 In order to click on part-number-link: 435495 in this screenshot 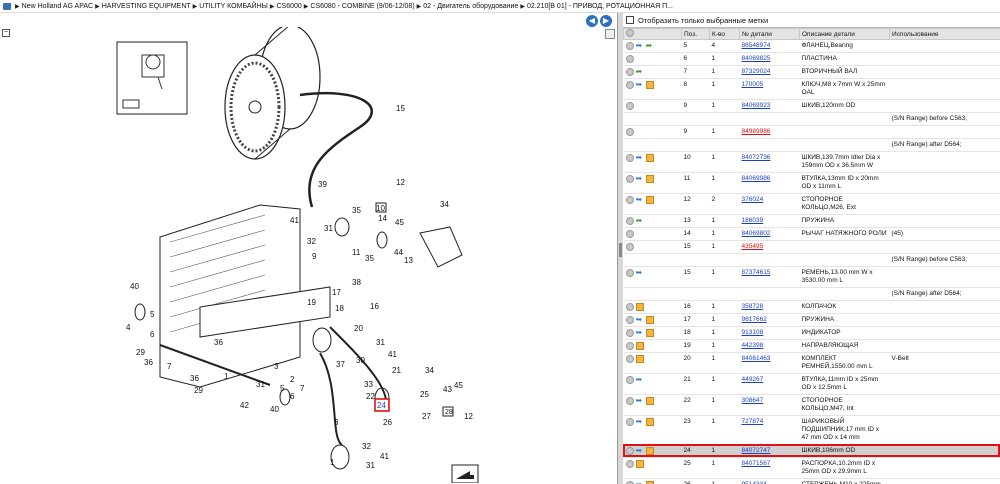, I will do `click(753, 246)`.